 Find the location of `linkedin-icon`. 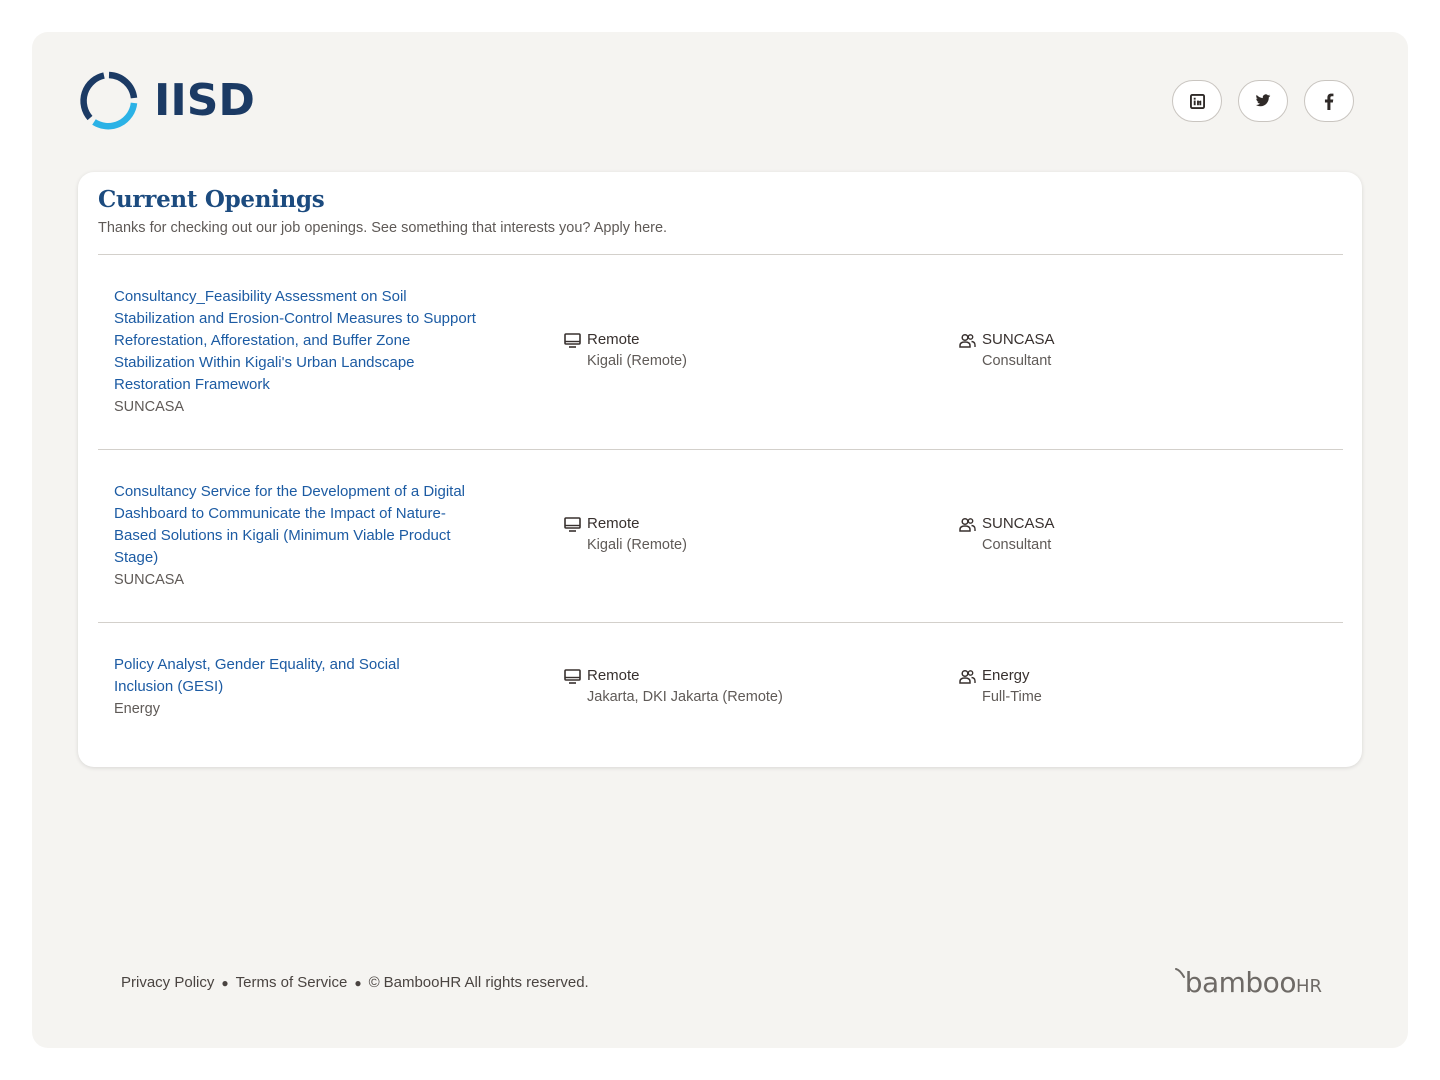

linkedin-icon is located at coordinates (1197, 101).